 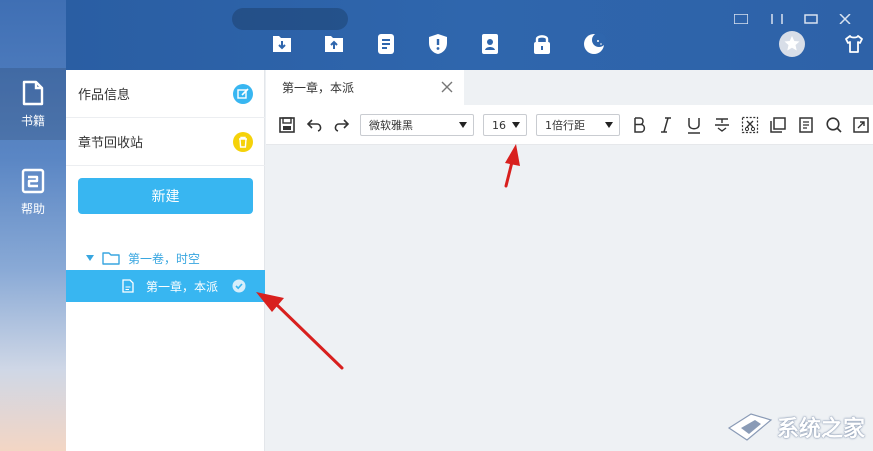 What do you see at coordinates (341, 125) in the screenshot?
I see `redo-icon` at bounding box center [341, 125].